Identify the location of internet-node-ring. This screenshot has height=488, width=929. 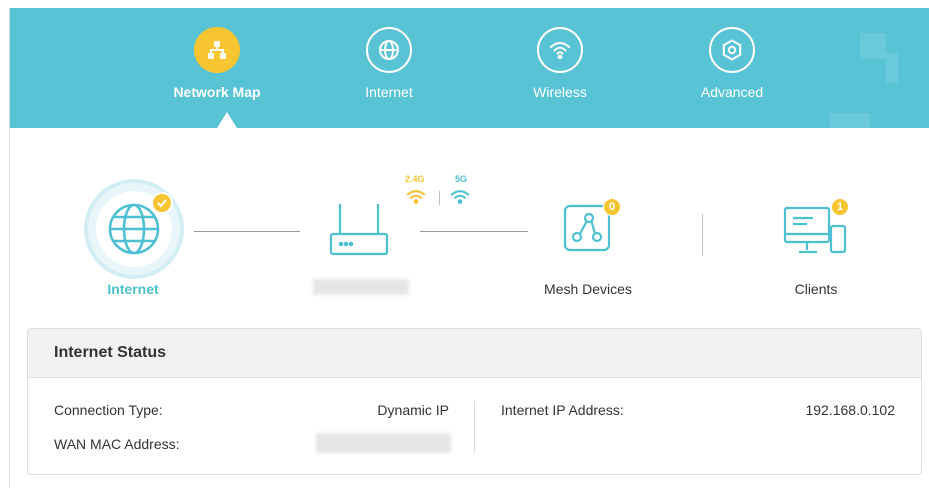
(134, 229).